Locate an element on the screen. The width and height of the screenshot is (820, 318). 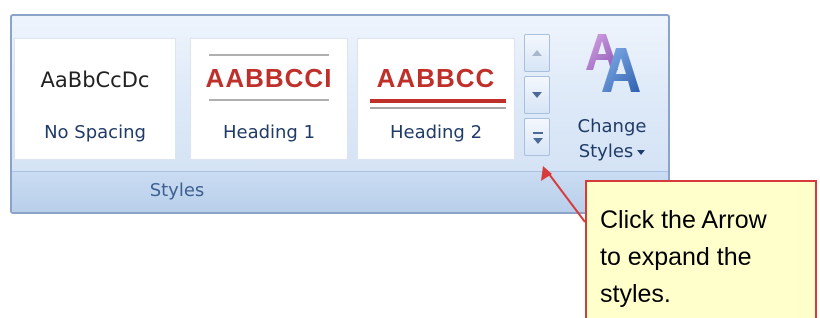
scroll-up-icon is located at coordinates (537, 53).